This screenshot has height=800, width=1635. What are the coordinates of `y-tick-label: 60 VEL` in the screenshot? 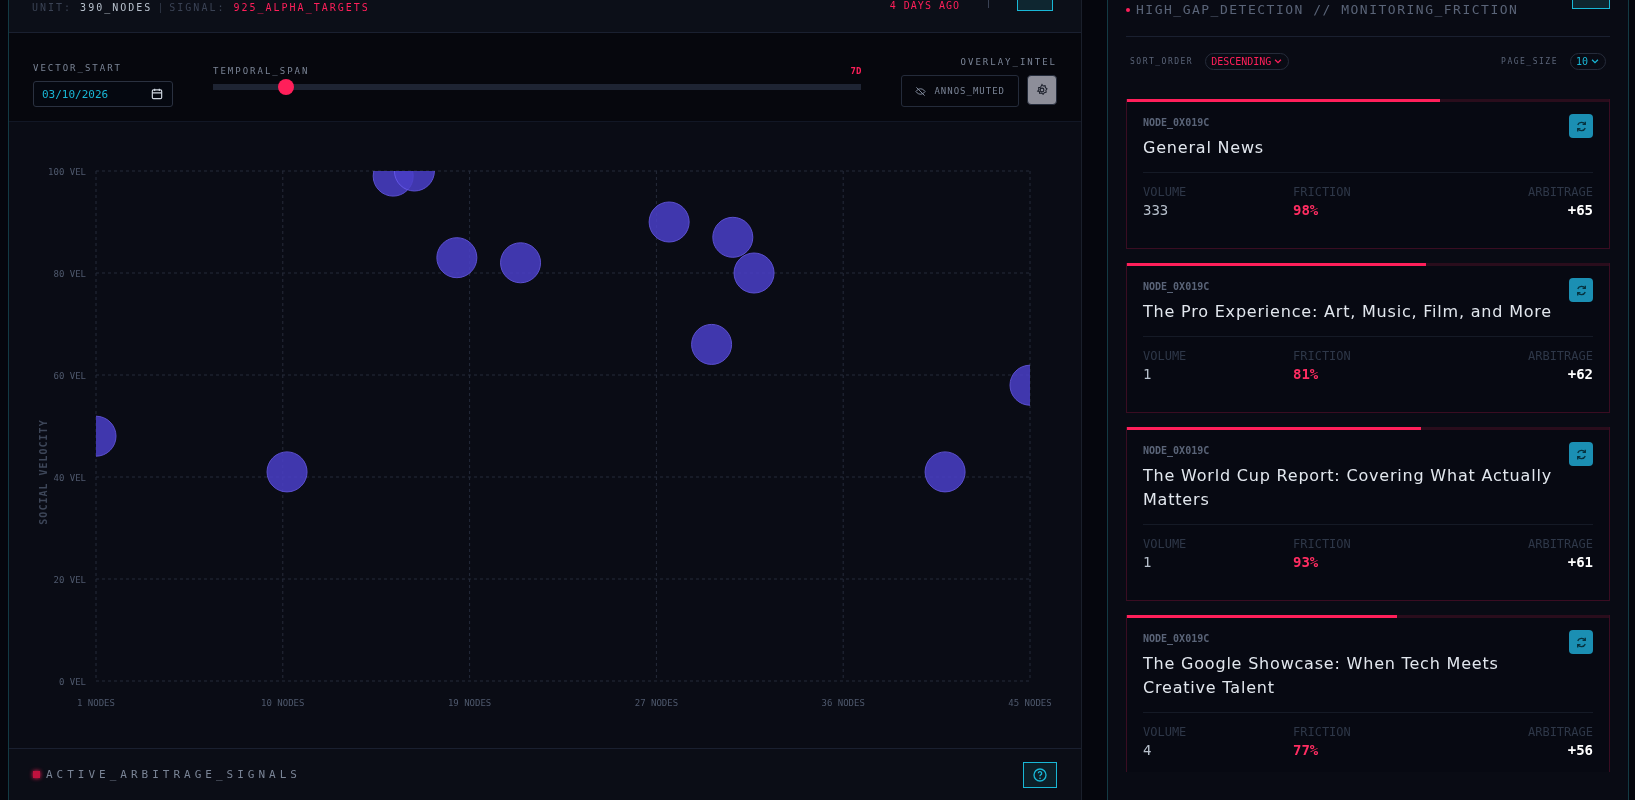 It's located at (69, 376).